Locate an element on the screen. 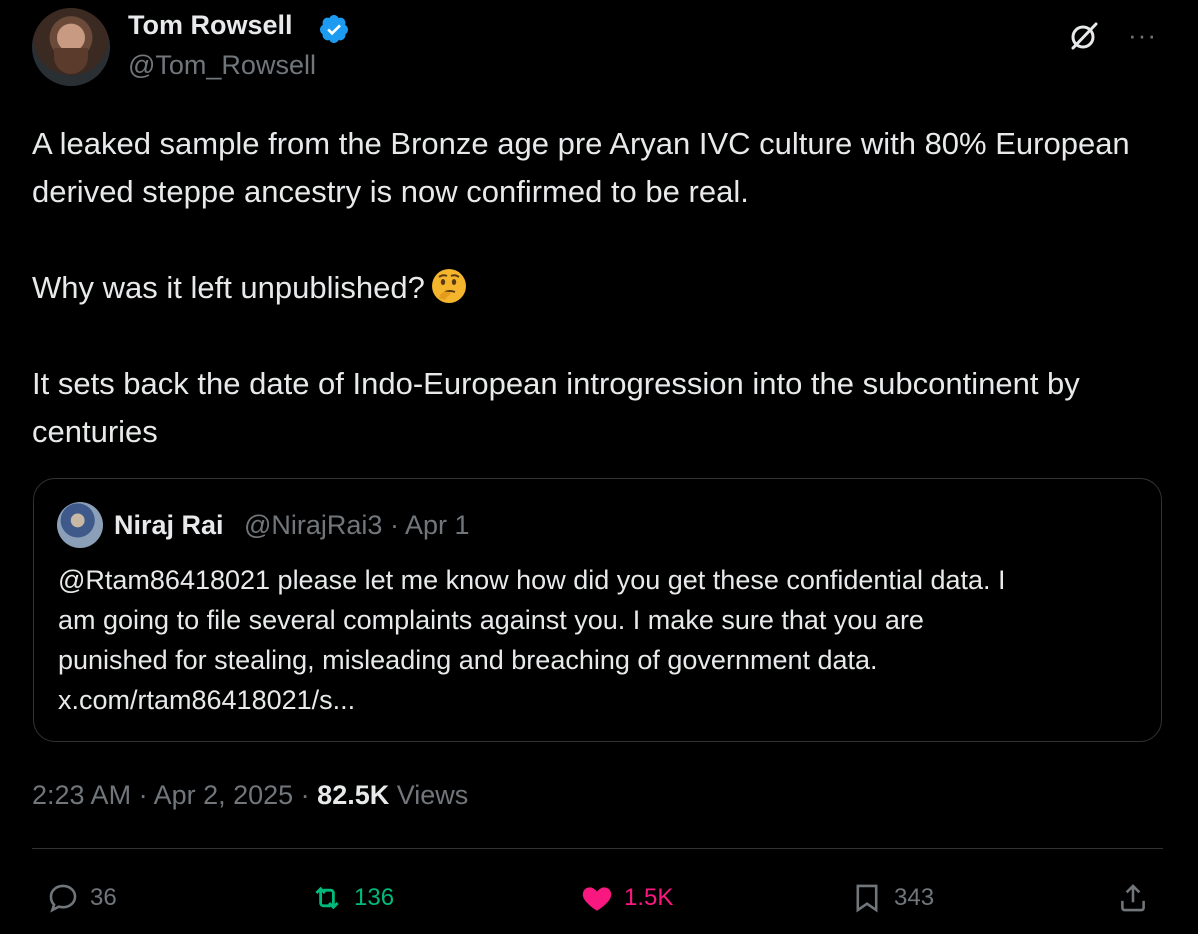  grok-icon is located at coordinates (1084, 36).